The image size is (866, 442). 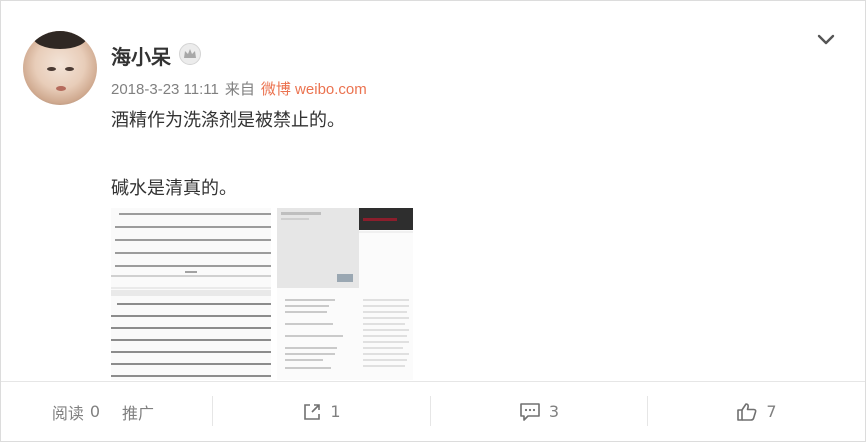 I want to click on like-count: 7, so click(x=771, y=411).